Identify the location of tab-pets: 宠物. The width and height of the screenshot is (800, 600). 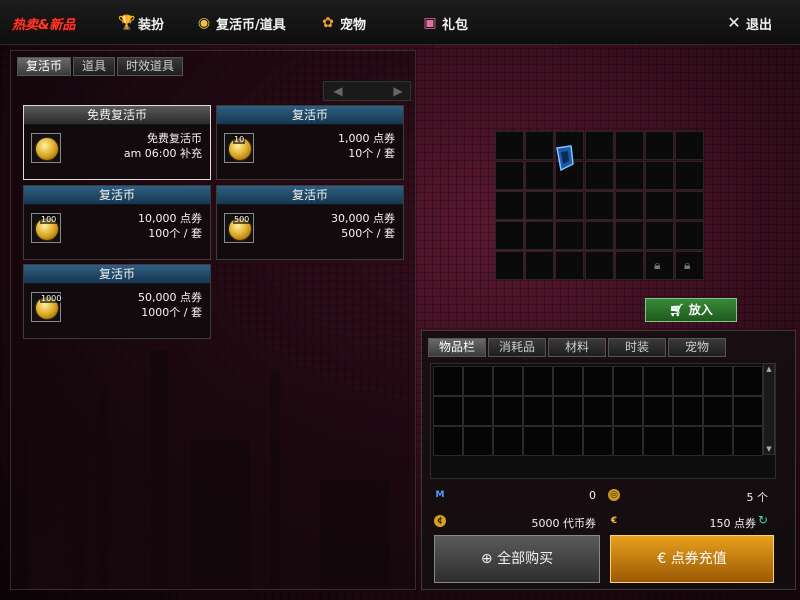
(697, 347).